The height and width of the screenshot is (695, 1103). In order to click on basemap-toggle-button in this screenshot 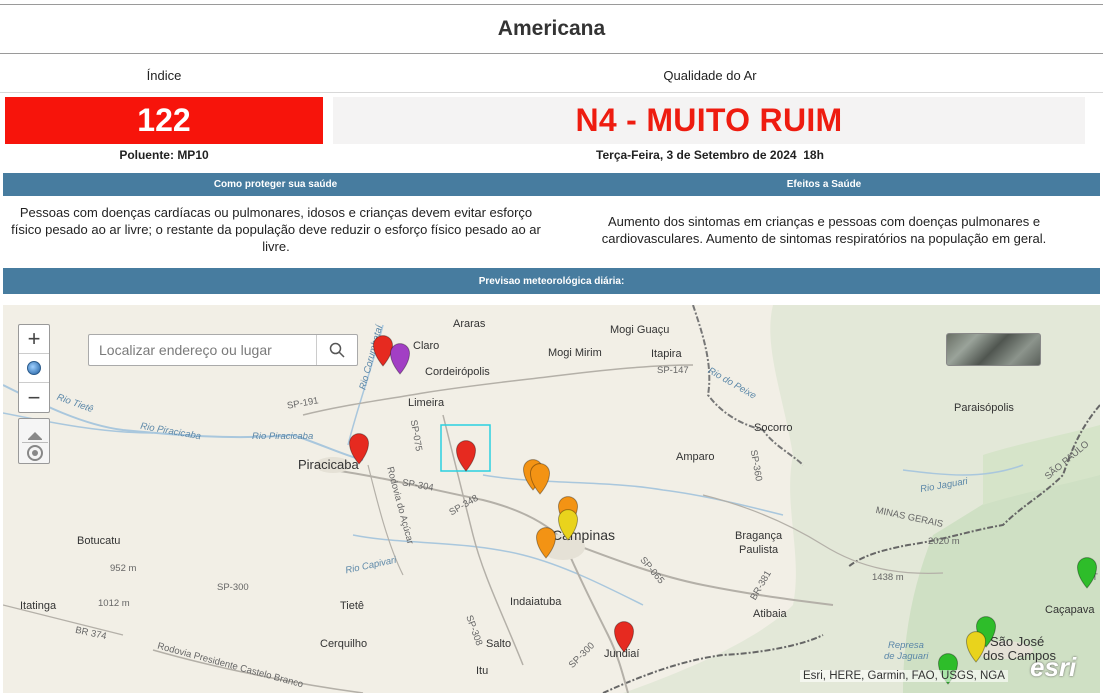, I will do `click(993, 349)`.